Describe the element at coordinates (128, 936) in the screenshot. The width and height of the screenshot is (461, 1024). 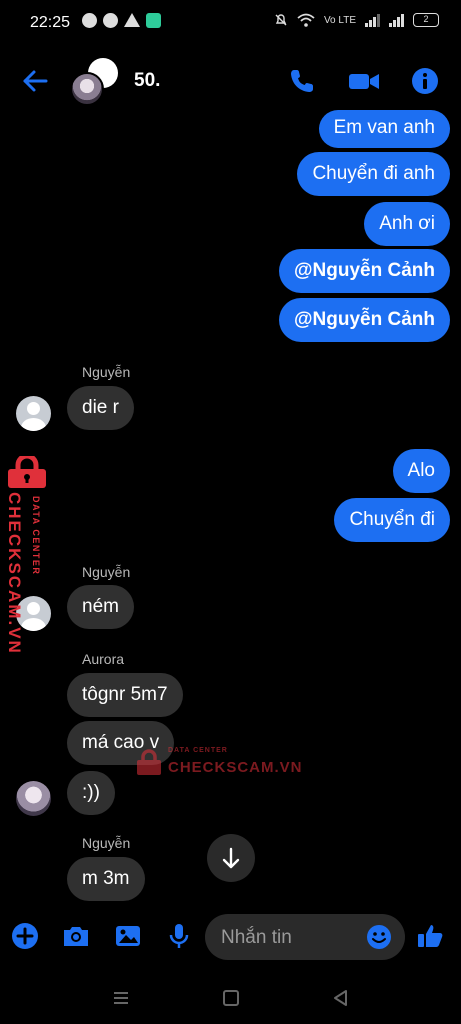
I see `gallery-icon` at that location.